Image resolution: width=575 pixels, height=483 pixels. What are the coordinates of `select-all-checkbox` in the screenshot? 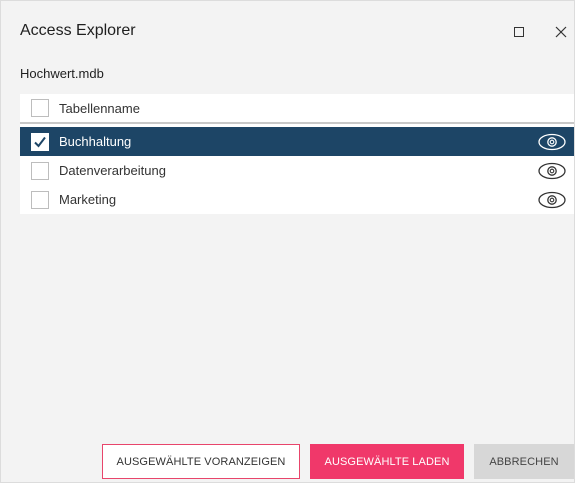 It's located at (40, 108).